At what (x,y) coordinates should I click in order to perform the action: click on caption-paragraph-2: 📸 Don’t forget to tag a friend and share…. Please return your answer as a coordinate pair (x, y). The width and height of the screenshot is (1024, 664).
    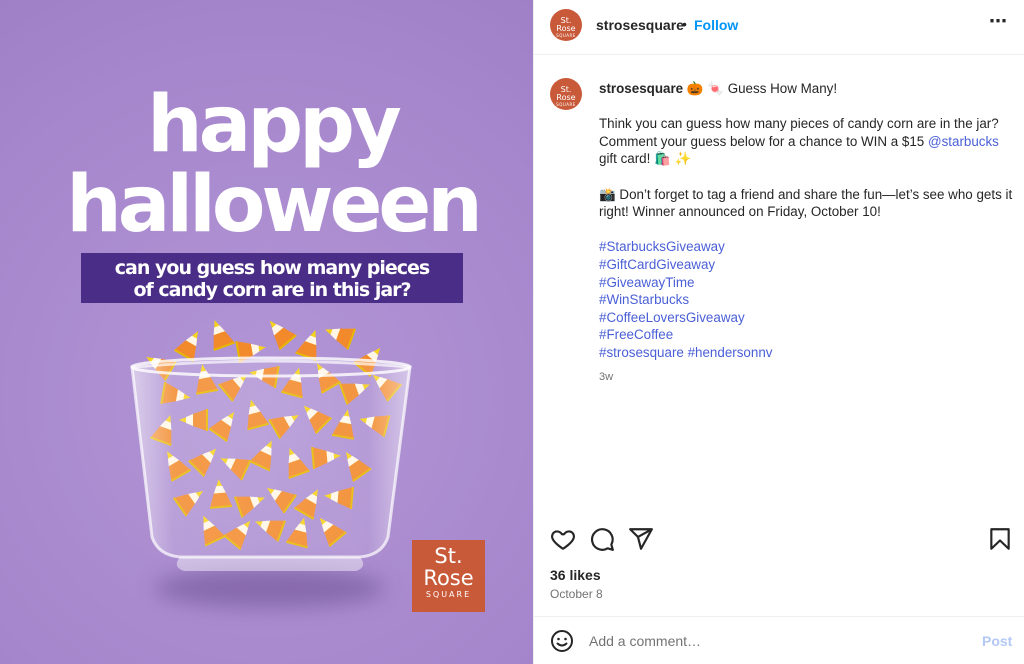
    Looking at the image, I should click on (806, 203).